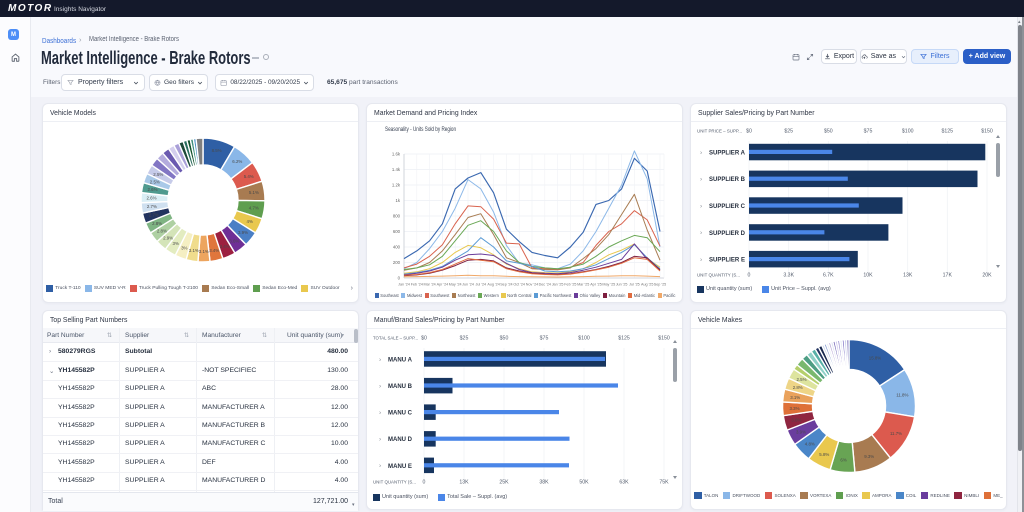 Image resolution: width=1024 pixels, height=512 pixels. Describe the element at coordinates (660, 285) in the screenshot. I see `svg-text: Sep '25` at that location.